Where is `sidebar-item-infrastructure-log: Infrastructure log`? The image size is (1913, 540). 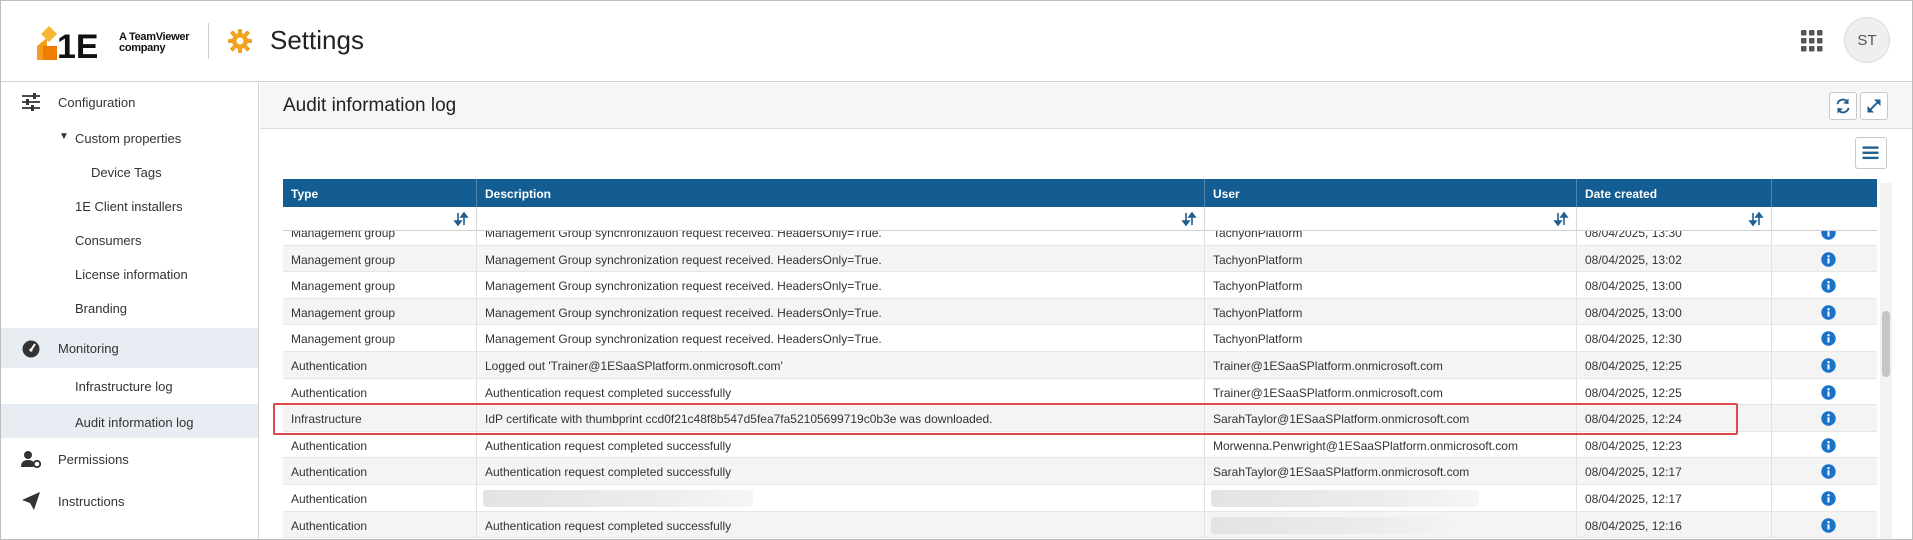
sidebar-item-infrastructure-log: Infrastructure log is located at coordinates (129, 385).